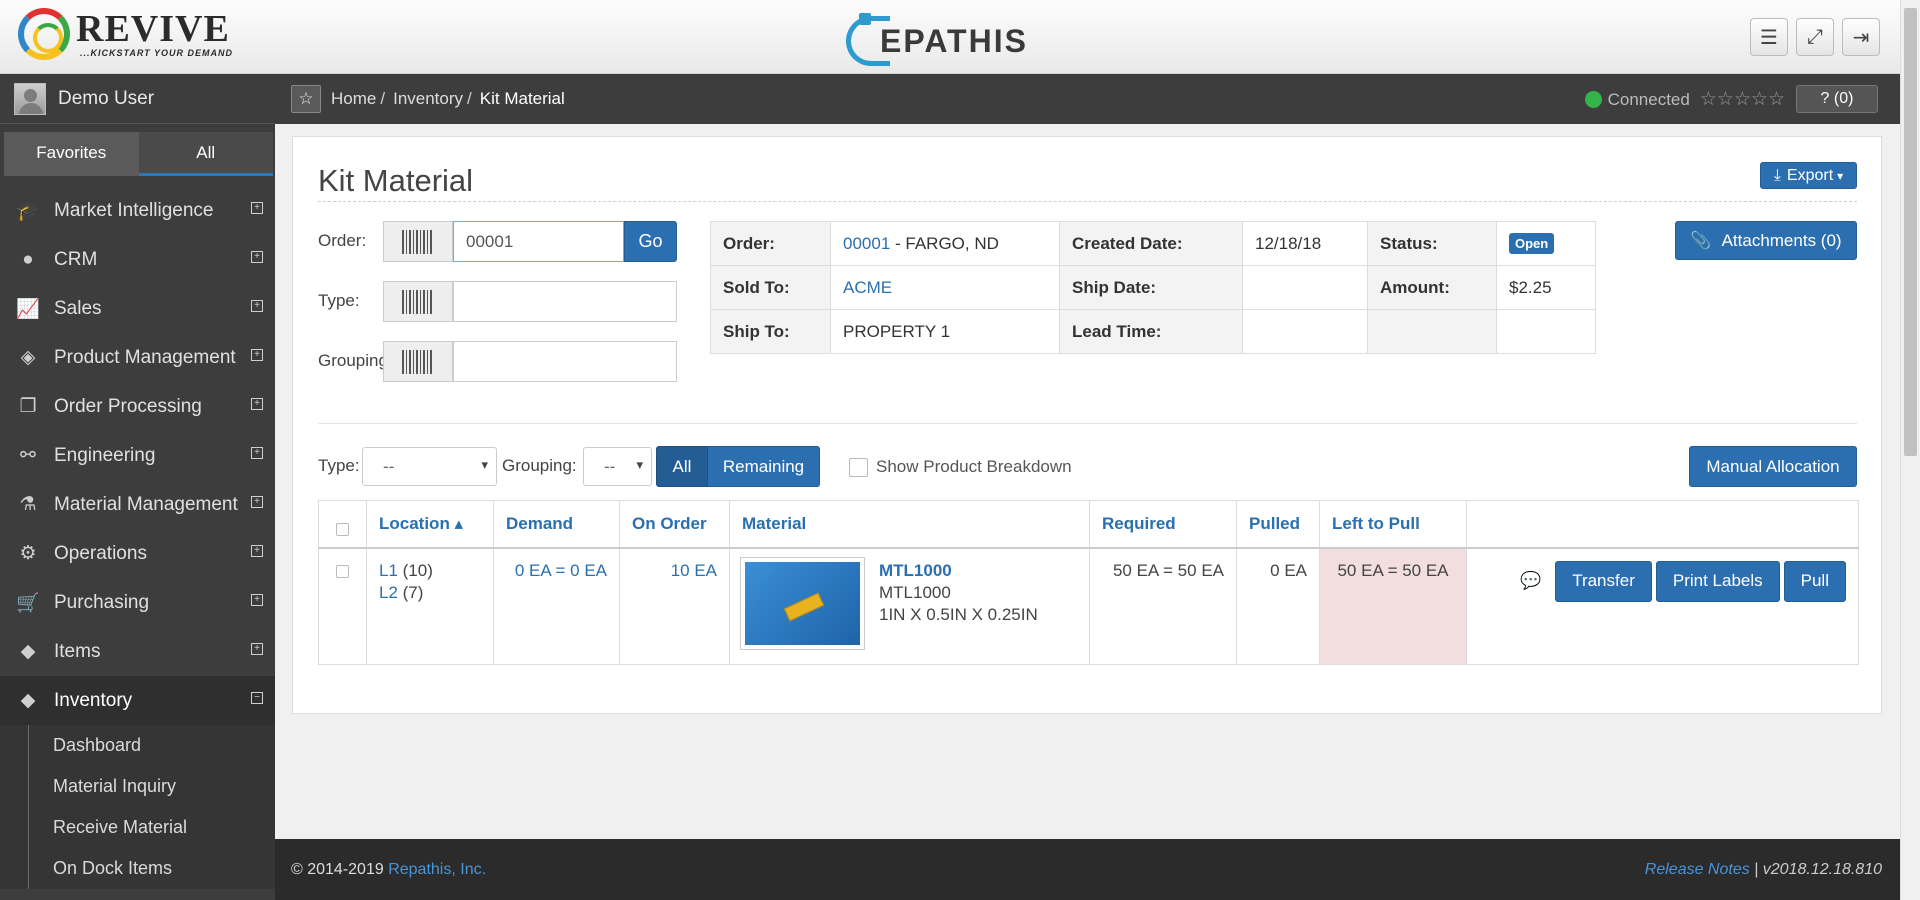 This screenshot has width=1920, height=900. I want to click on type-input, so click(565, 301).